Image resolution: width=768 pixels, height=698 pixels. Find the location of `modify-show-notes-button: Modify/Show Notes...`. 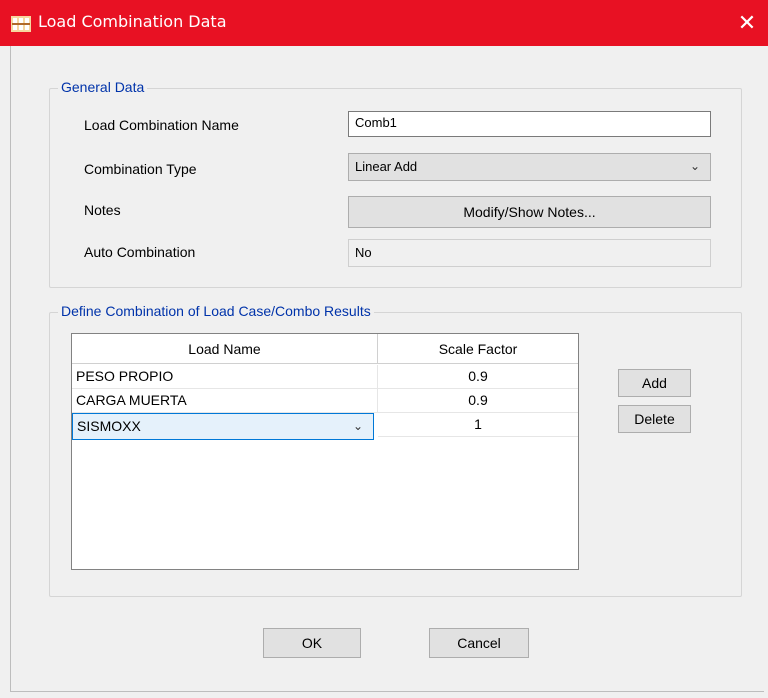

modify-show-notes-button: Modify/Show Notes... is located at coordinates (529, 212).